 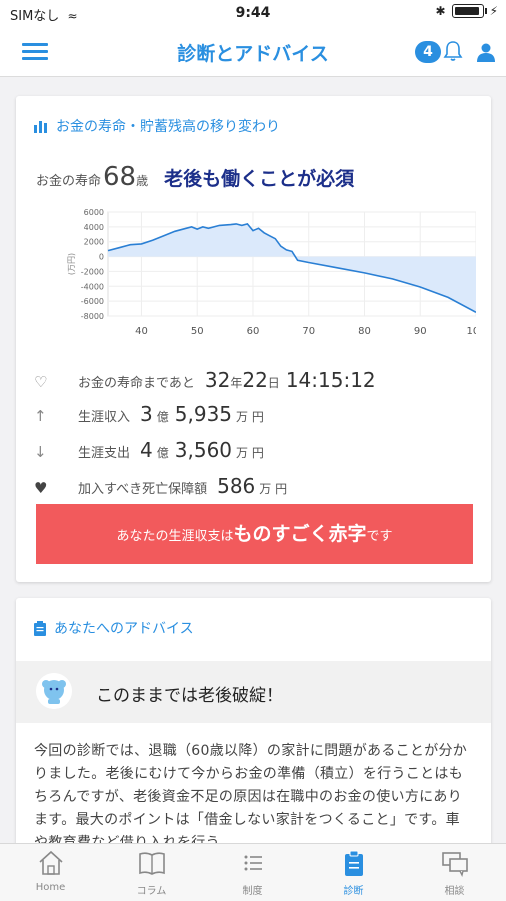 What do you see at coordinates (50, 887) in the screenshot?
I see `tab-home-label: Home` at bounding box center [50, 887].